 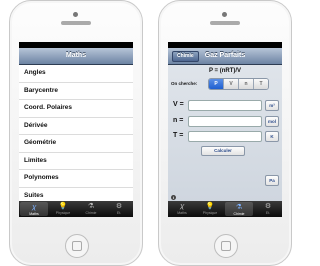 What do you see at coordinates (76, 144) in the screenshot?
I see `list-item-geometrie: Géométrie` at bounding box center [76, 144].